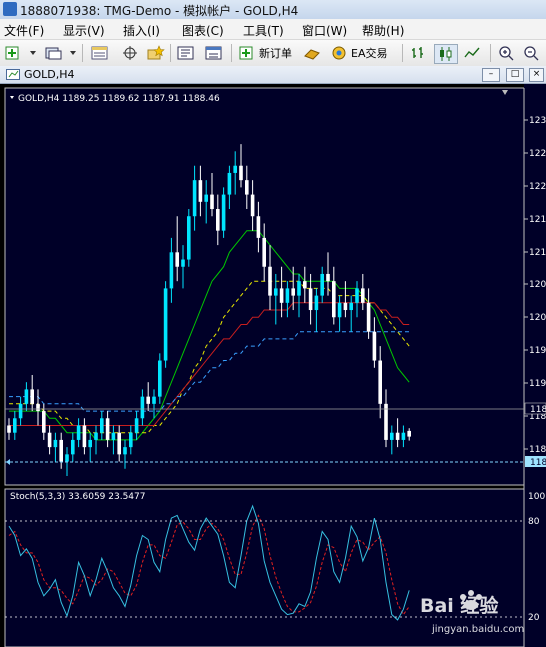  What do you see at coordinates (536, 497) in the screenshot?
I see `stoch-axis-top: 100` at bounding box center [536, 497].